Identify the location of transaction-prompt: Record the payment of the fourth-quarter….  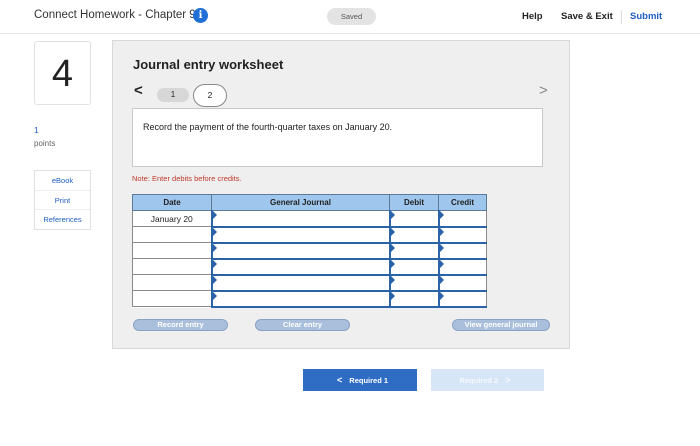
(268, 127).